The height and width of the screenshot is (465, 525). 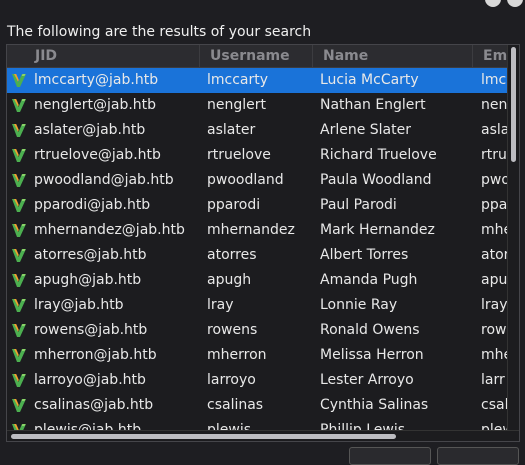 I want to click on cell-name: Ronald Owens, so click(x=370, y=330).